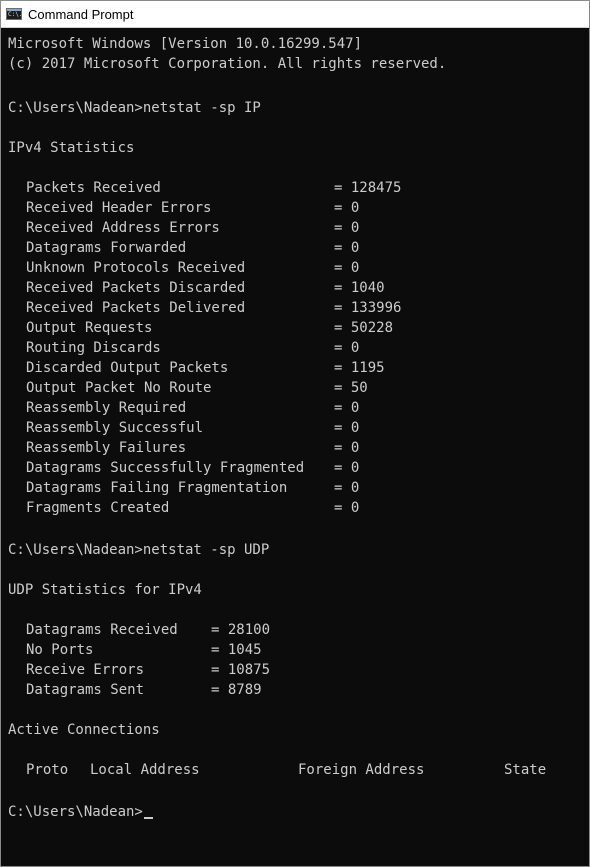 This screenshot has height=867, width=590. What do you see at coordinates (368, 188) in the screenshot?
I see `stat-value: = 128475` at bounding box center [368, 188].